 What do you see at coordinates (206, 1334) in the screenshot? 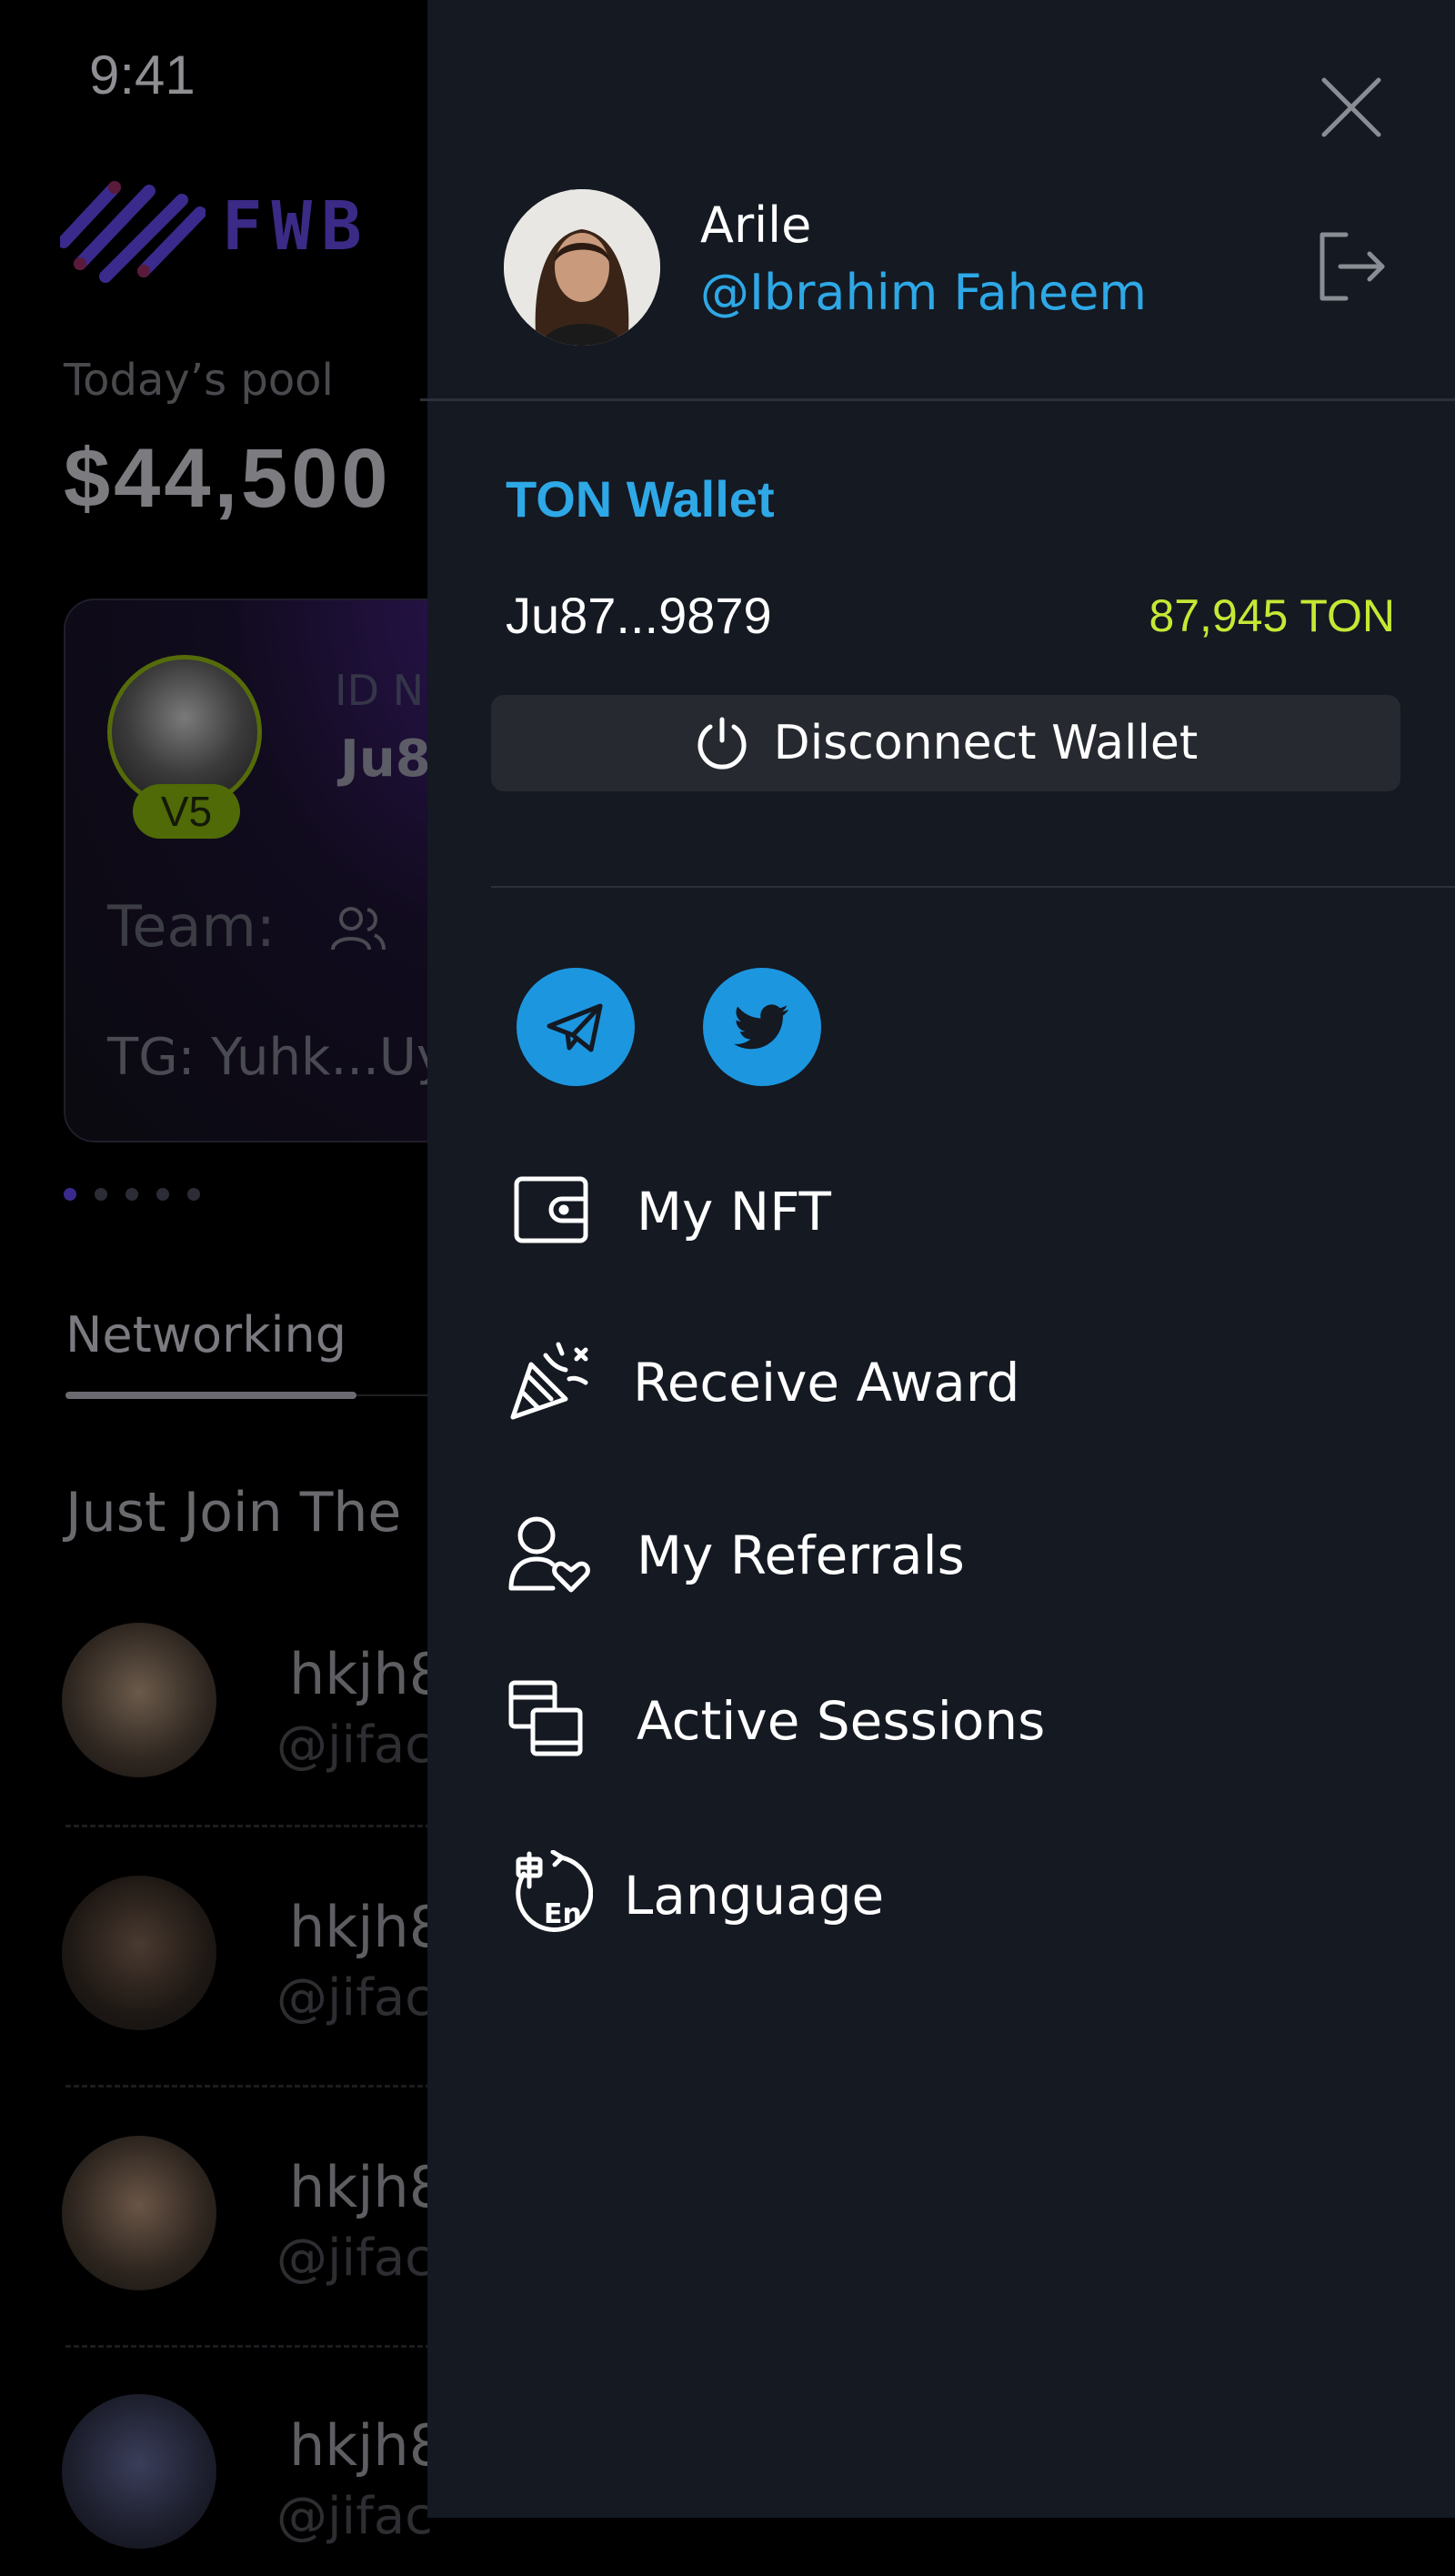
I see `tab-networking: Networking` at bounding box center [206, 1334].